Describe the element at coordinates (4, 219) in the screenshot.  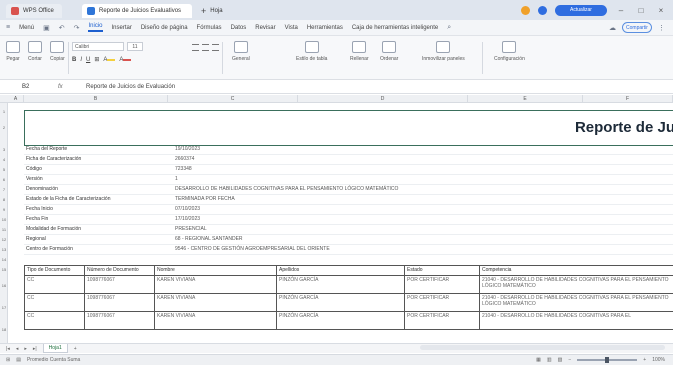
I see `row-header: 10` at that location.